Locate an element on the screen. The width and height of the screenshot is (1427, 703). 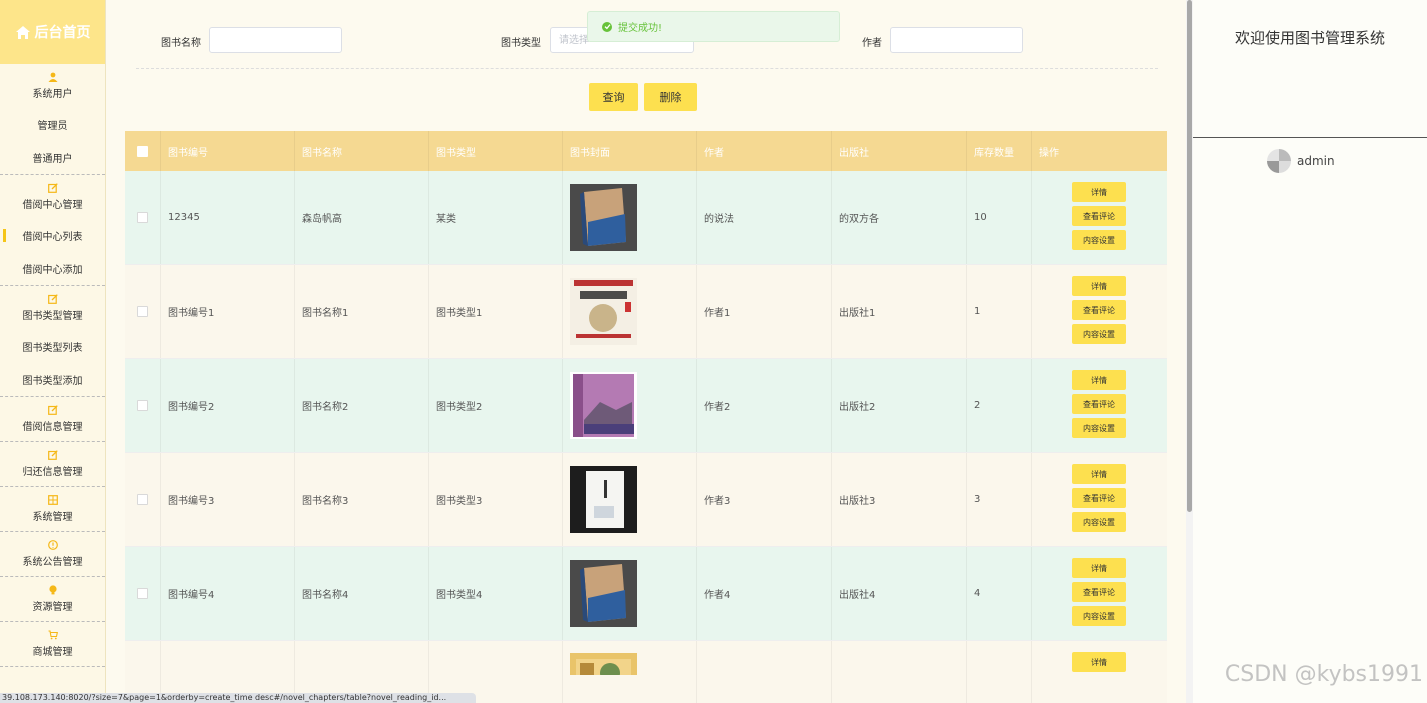
header-cell: 图书名称 is located at coordinates (362, 151).